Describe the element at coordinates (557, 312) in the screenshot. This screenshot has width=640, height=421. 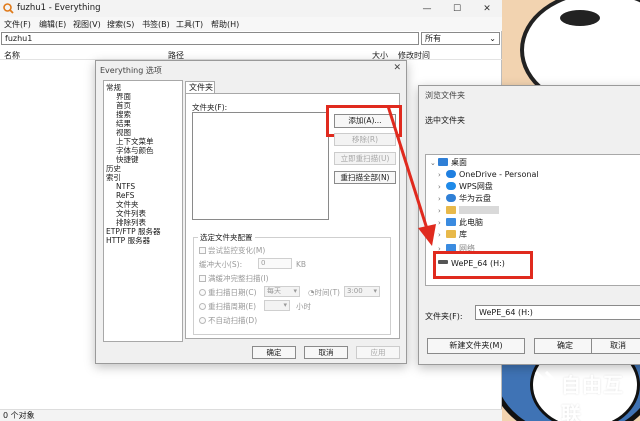
I see `folder-field: WePE_64 (H:)` at that location.